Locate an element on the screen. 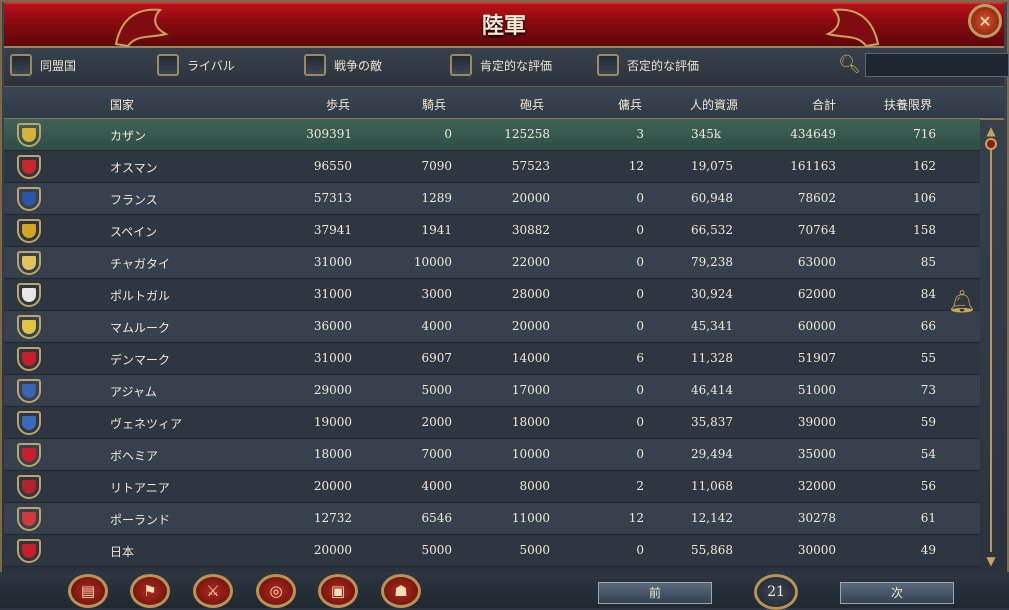 The image size is (1009, 610). cell-infantry: 57313 is located at coordinates (332, 198).